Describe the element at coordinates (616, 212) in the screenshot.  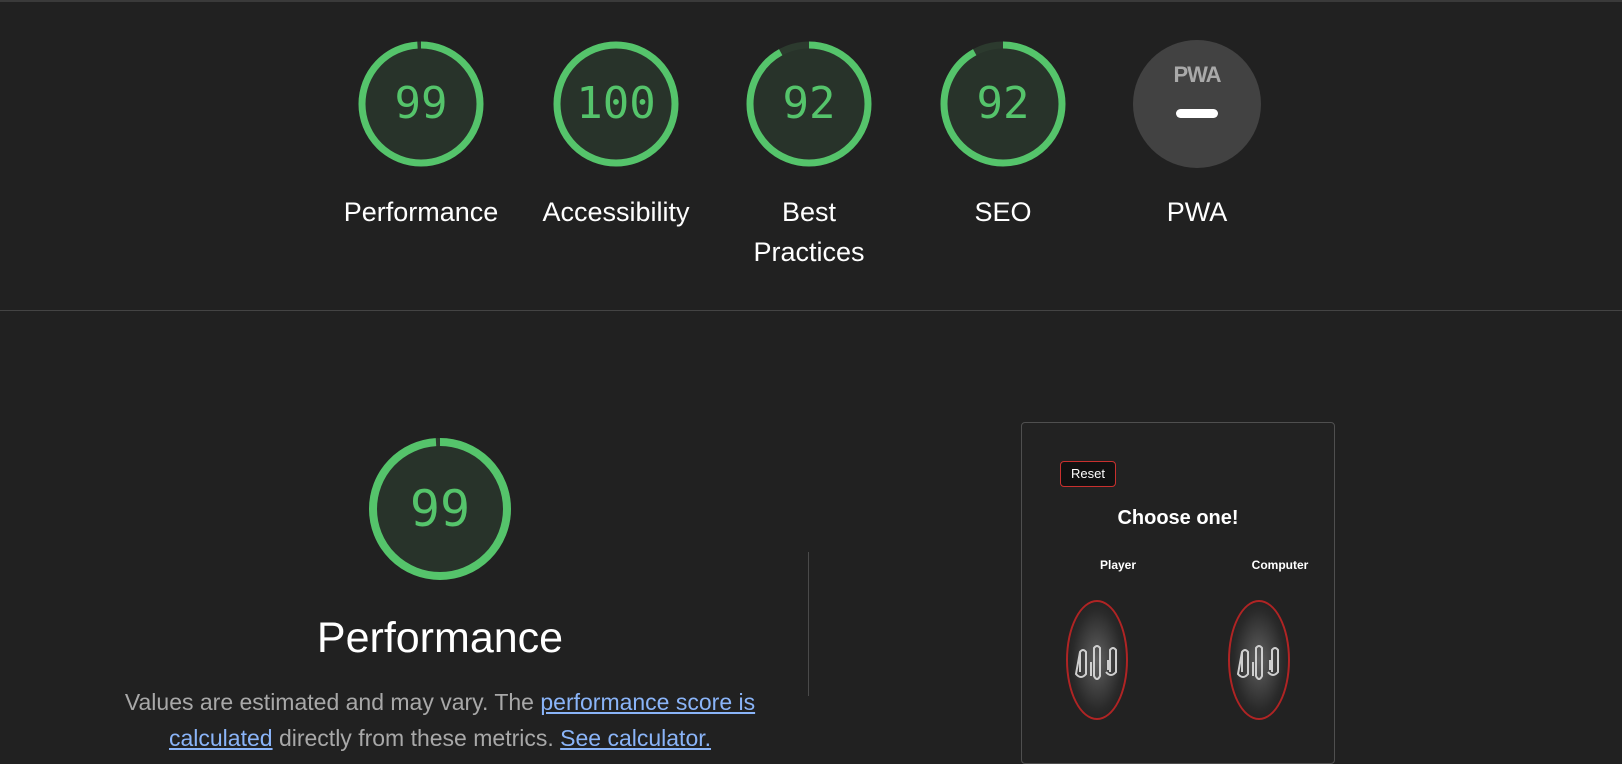
I see `gauge-accessibility-label: Accessibility` at that location.